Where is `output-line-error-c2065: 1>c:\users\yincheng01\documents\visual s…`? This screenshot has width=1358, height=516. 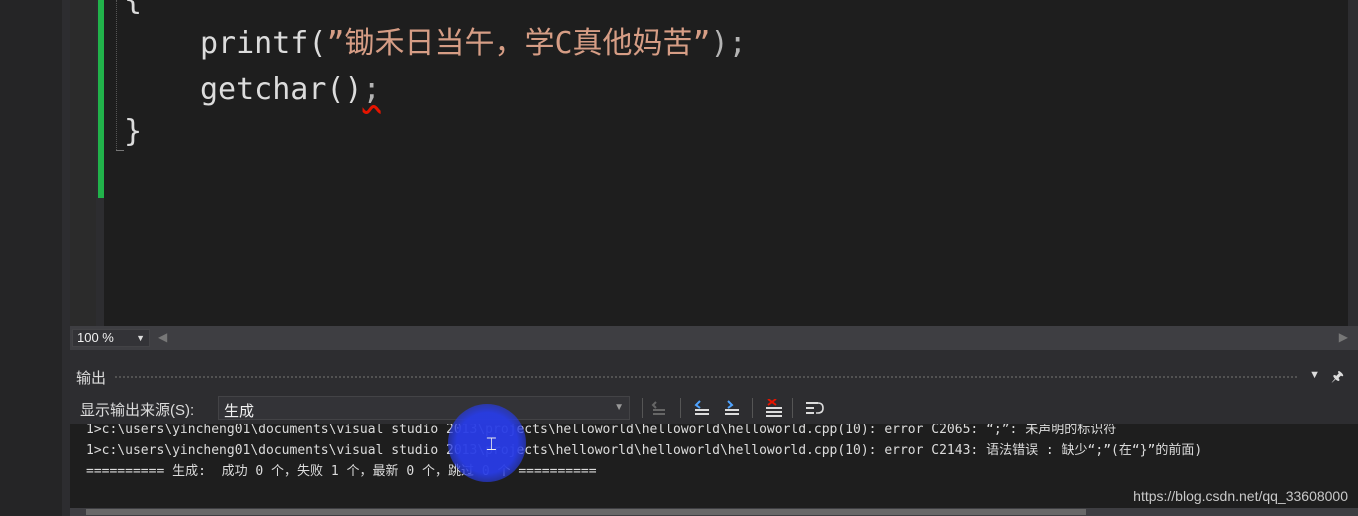 output-line-error-c2065: 1>c:\users\yincheng01\documents\visual s… is located at coordinates (601, 432).